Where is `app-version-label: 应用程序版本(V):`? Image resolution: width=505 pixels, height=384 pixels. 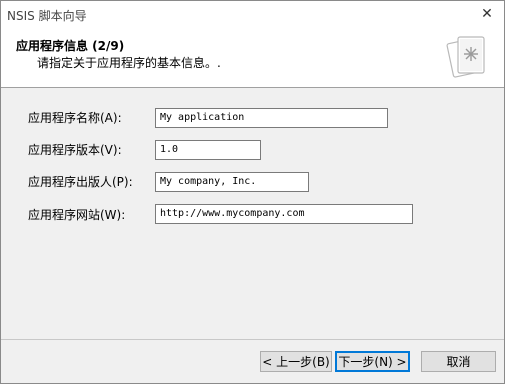
app-version-label: 应用程序版本(V): is located at coordinates (75, 150).